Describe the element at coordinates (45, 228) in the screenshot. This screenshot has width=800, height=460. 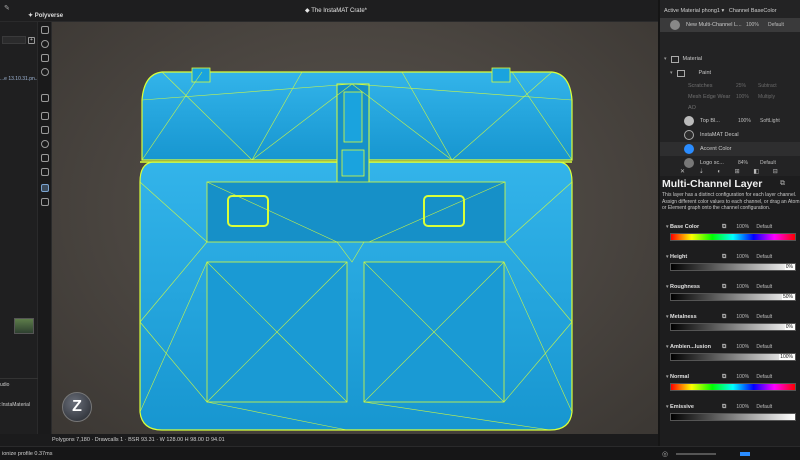
I see `tool-strip` at that location.